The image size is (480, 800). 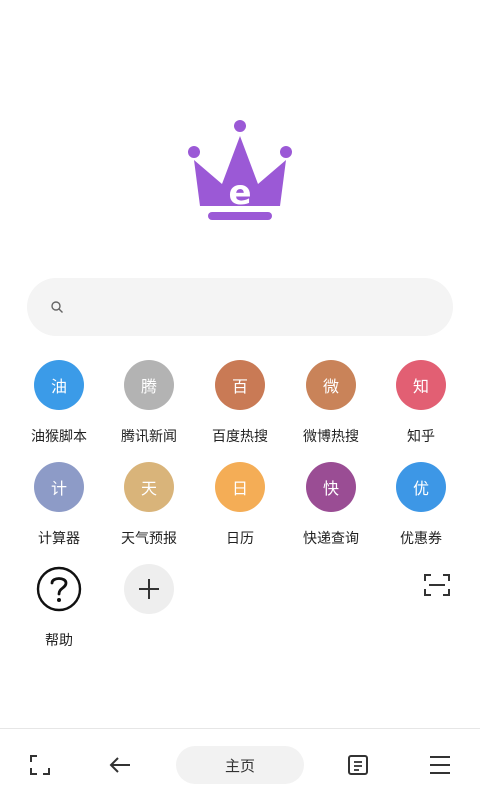 I want to click on crown-logo: e, so click(x=240, y=170).